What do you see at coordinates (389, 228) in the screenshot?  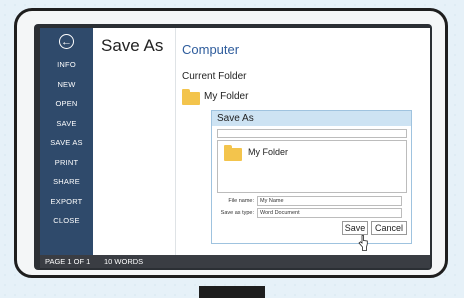 I see `cancel-button: Cancel` at bounding box center [389, 228].